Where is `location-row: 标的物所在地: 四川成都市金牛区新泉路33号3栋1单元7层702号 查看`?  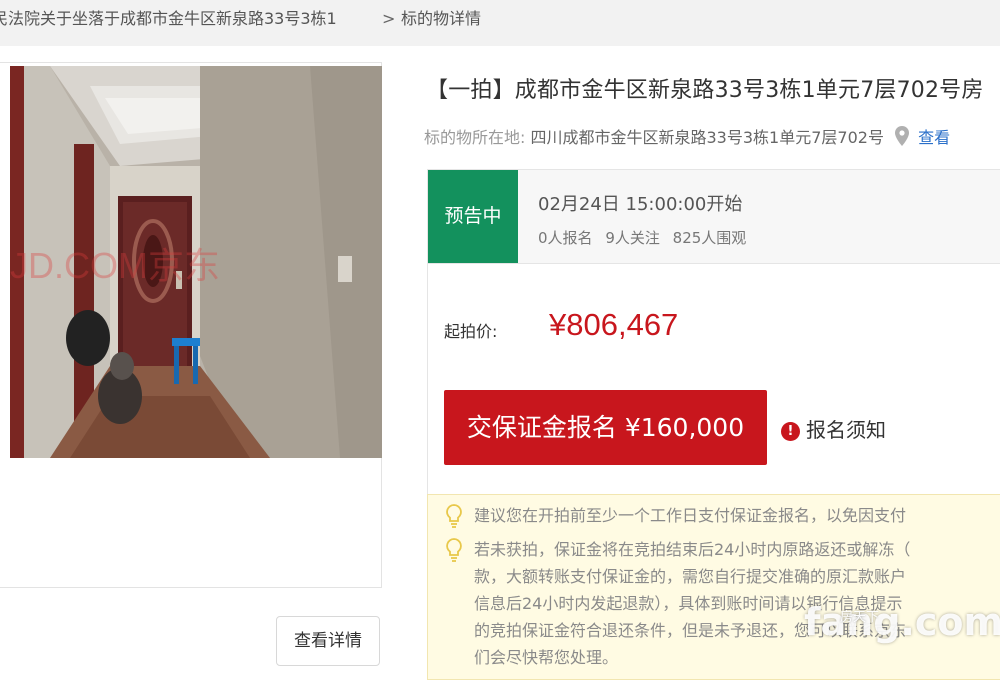
location-row: 标的物所在地: 四川成都市金牛区新泉路33号3栋1单元7层702号 查看 is located at coordinates (687, 137).